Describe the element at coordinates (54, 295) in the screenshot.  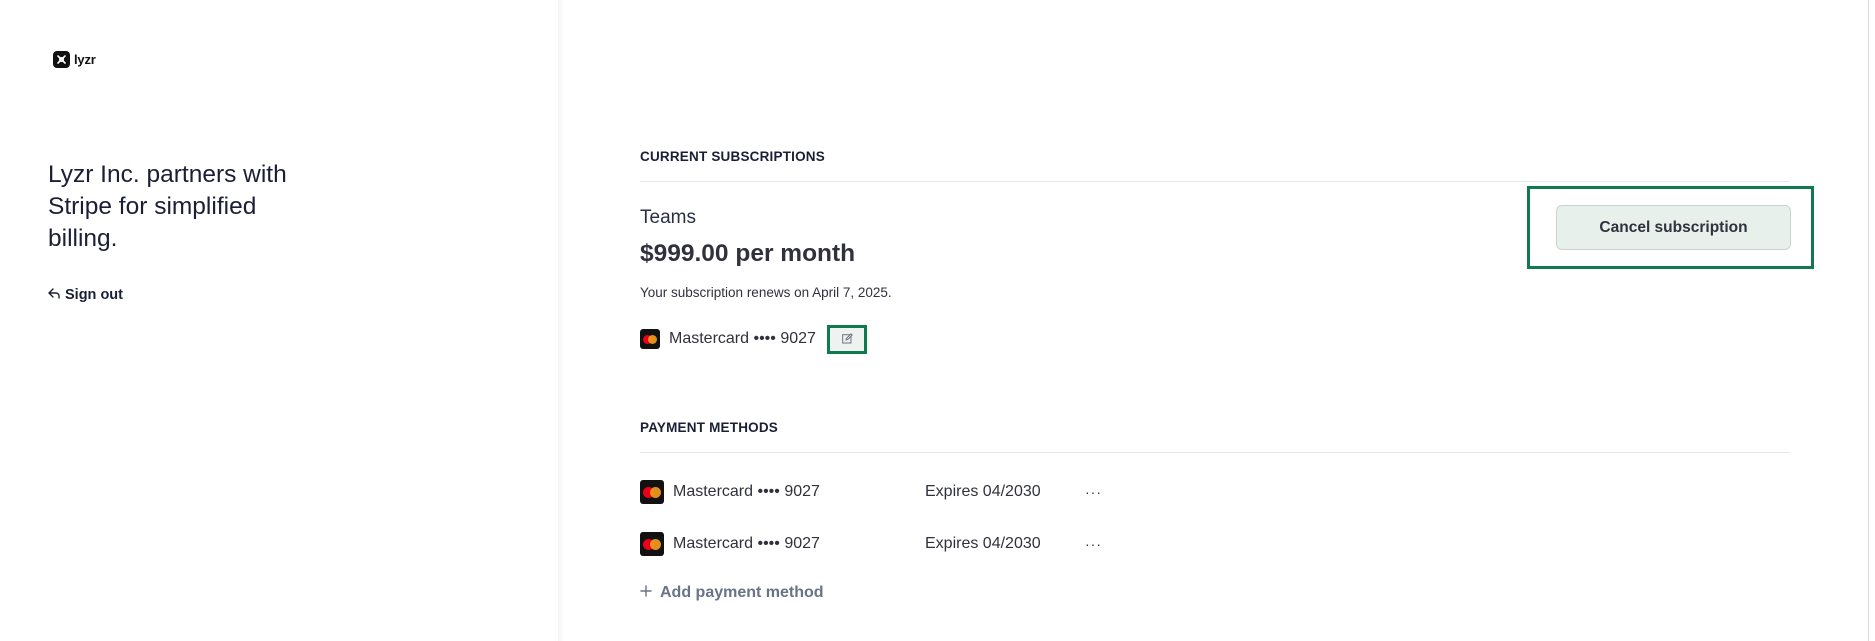
I see `back-arrow-icon` at that location.